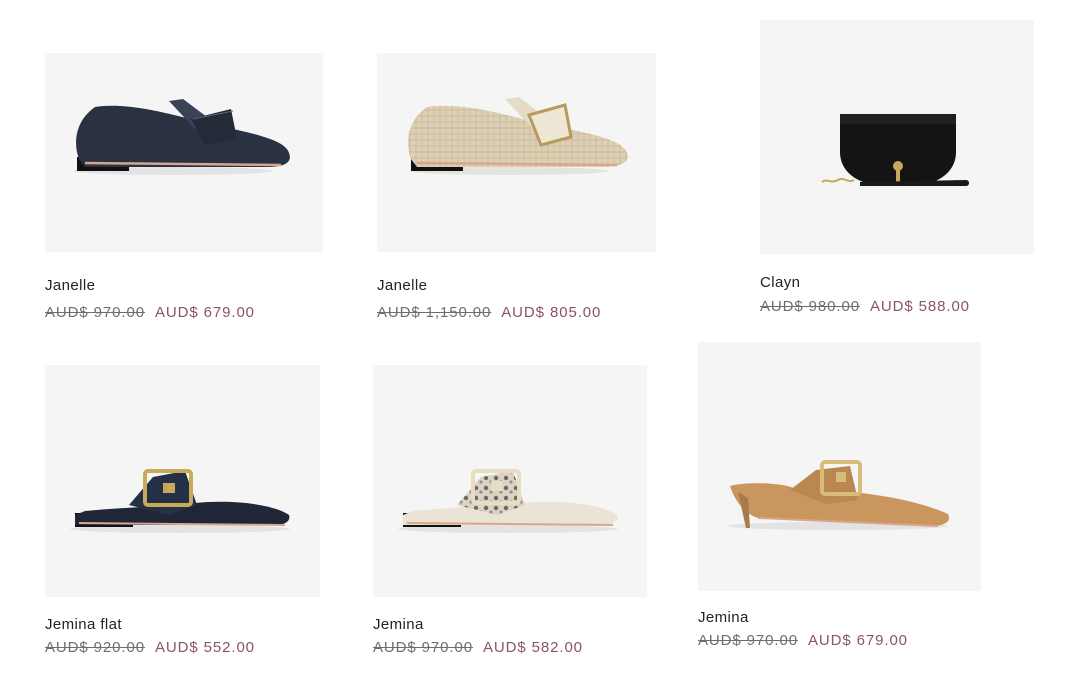  I want to click on price-row: AUD$ 970.00 AUD$ 582.00, so click(478, 647).